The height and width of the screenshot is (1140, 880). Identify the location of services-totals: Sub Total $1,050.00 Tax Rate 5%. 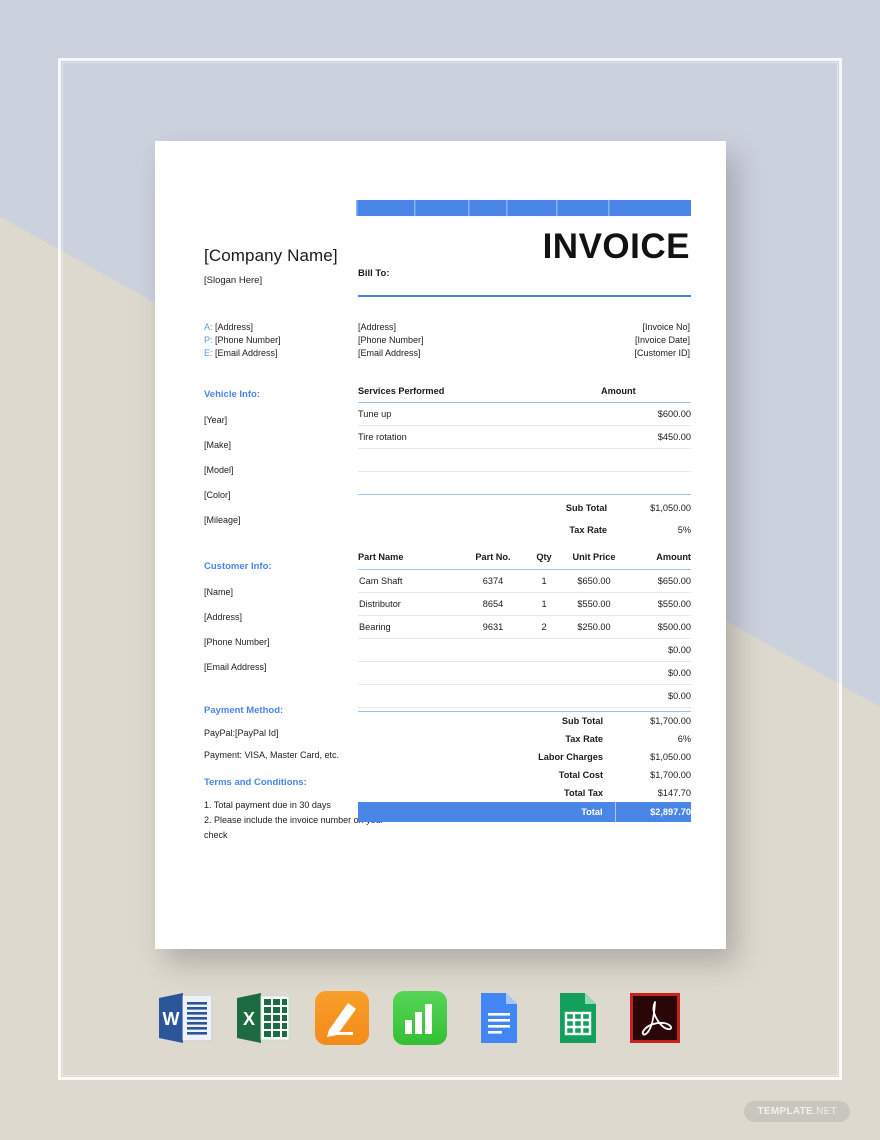
(524, 519).